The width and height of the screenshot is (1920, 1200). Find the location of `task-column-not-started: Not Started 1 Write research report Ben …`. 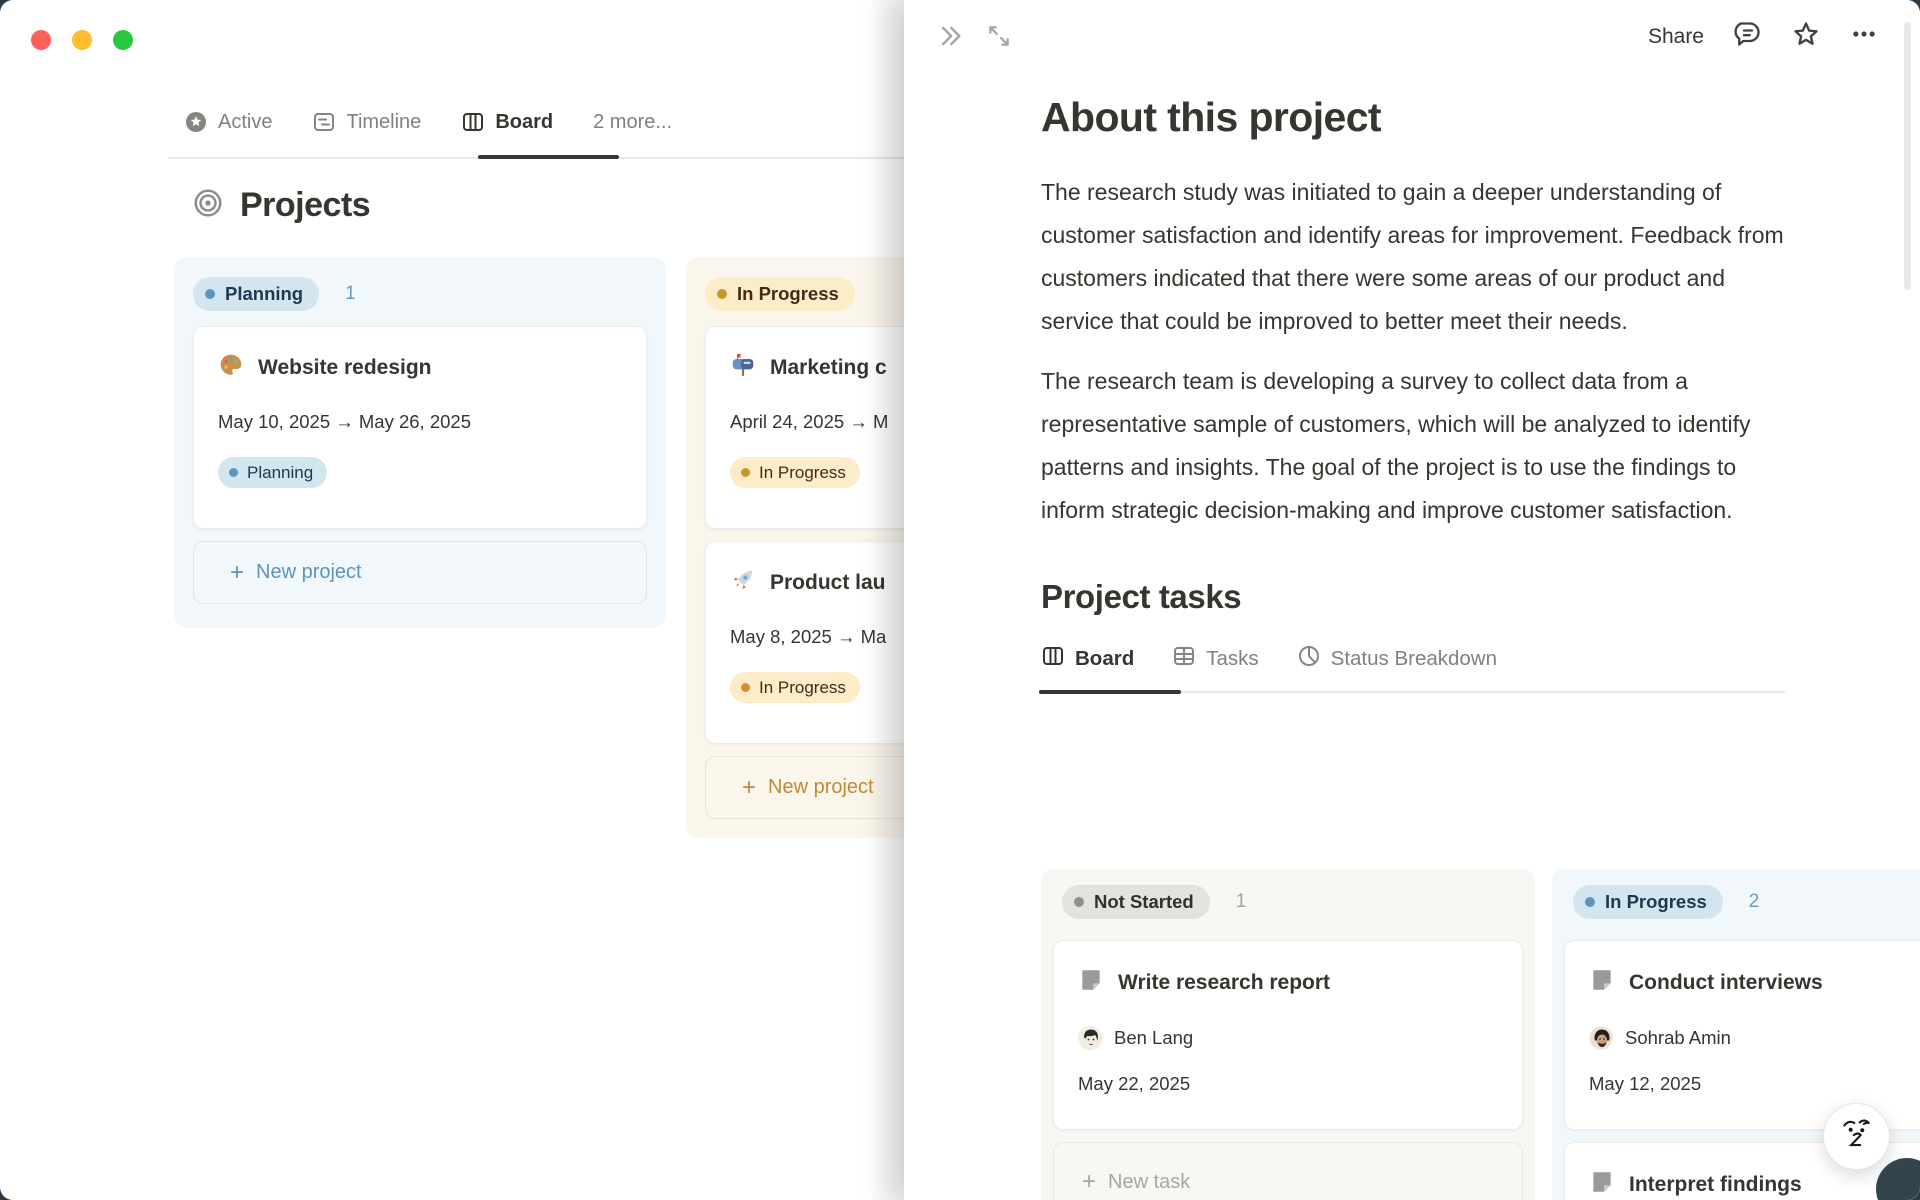

task-column-not-started: Not Started 1 Write research report Ben … is located at coordinates (1288, 1034).